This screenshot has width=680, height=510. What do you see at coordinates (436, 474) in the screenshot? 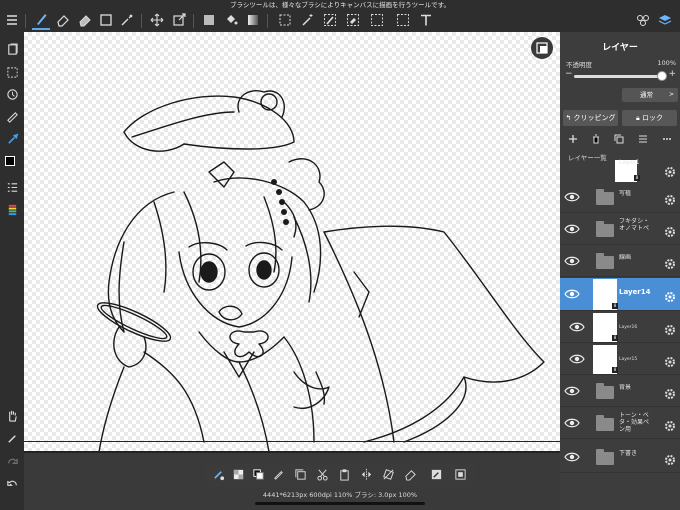
I see `edit-layer-icon` at bounding box center [436, 474].